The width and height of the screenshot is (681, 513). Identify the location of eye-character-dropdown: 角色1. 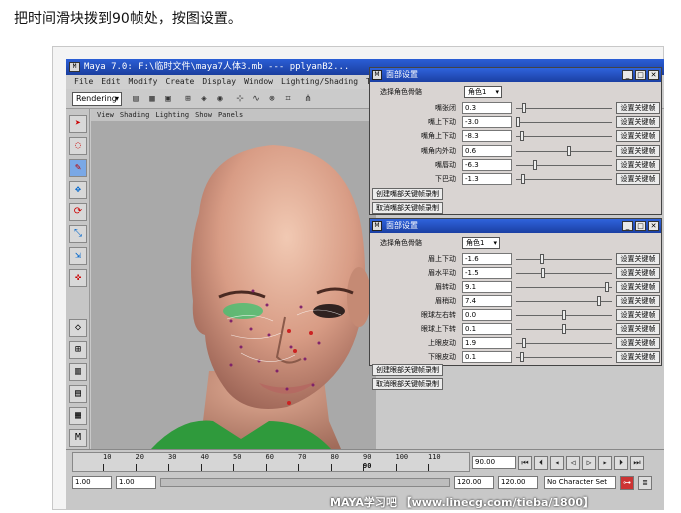
(481, 243).